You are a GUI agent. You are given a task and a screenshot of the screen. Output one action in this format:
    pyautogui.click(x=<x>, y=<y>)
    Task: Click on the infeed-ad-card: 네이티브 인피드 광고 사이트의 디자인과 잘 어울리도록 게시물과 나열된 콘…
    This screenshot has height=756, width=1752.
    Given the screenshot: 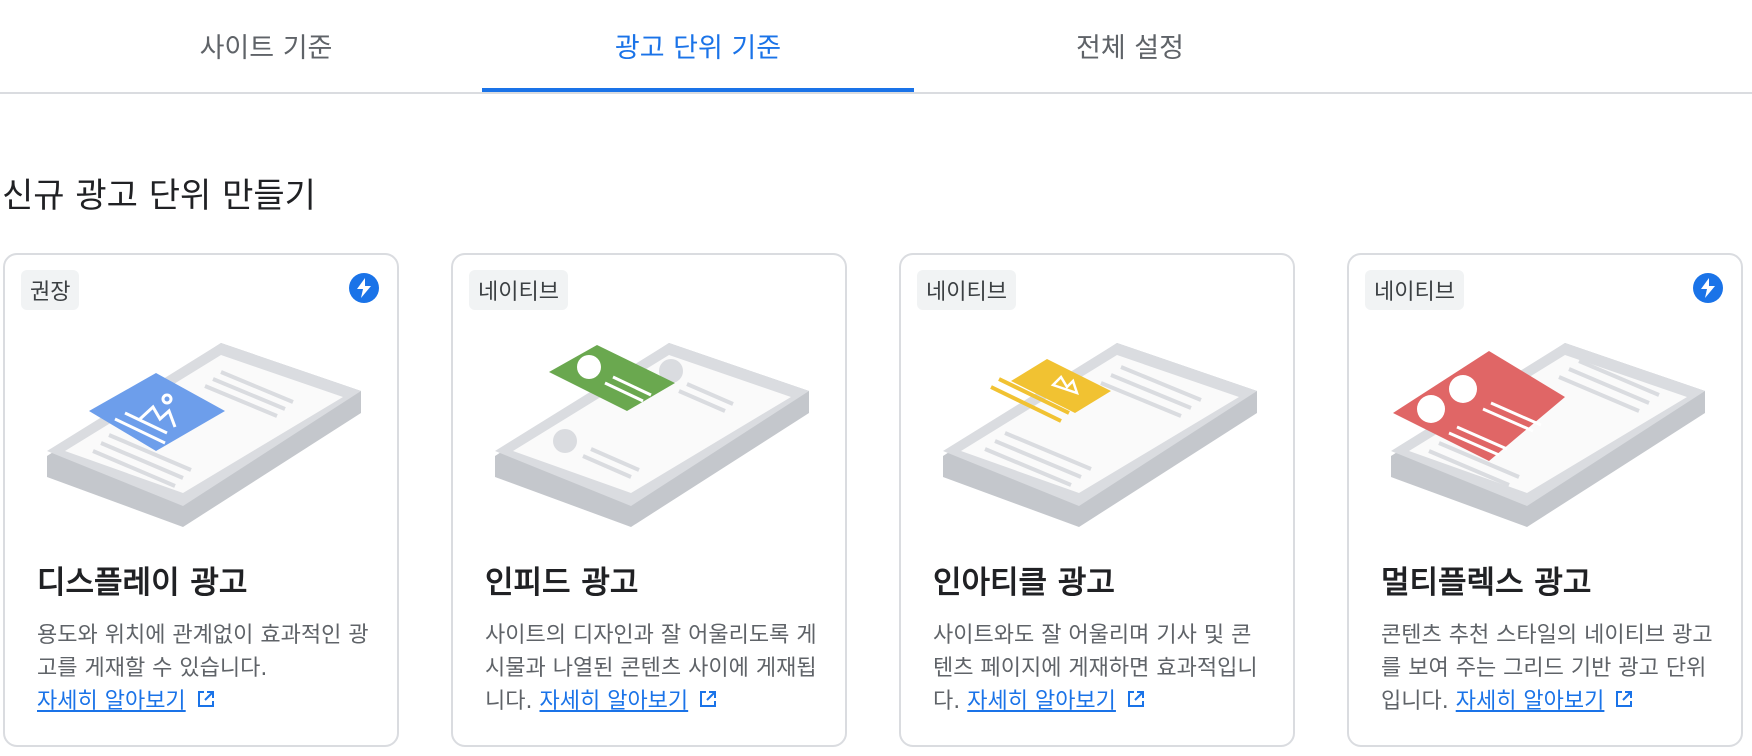 What is the action you would take?
    pyautogui.click(x=649, y=500)
    